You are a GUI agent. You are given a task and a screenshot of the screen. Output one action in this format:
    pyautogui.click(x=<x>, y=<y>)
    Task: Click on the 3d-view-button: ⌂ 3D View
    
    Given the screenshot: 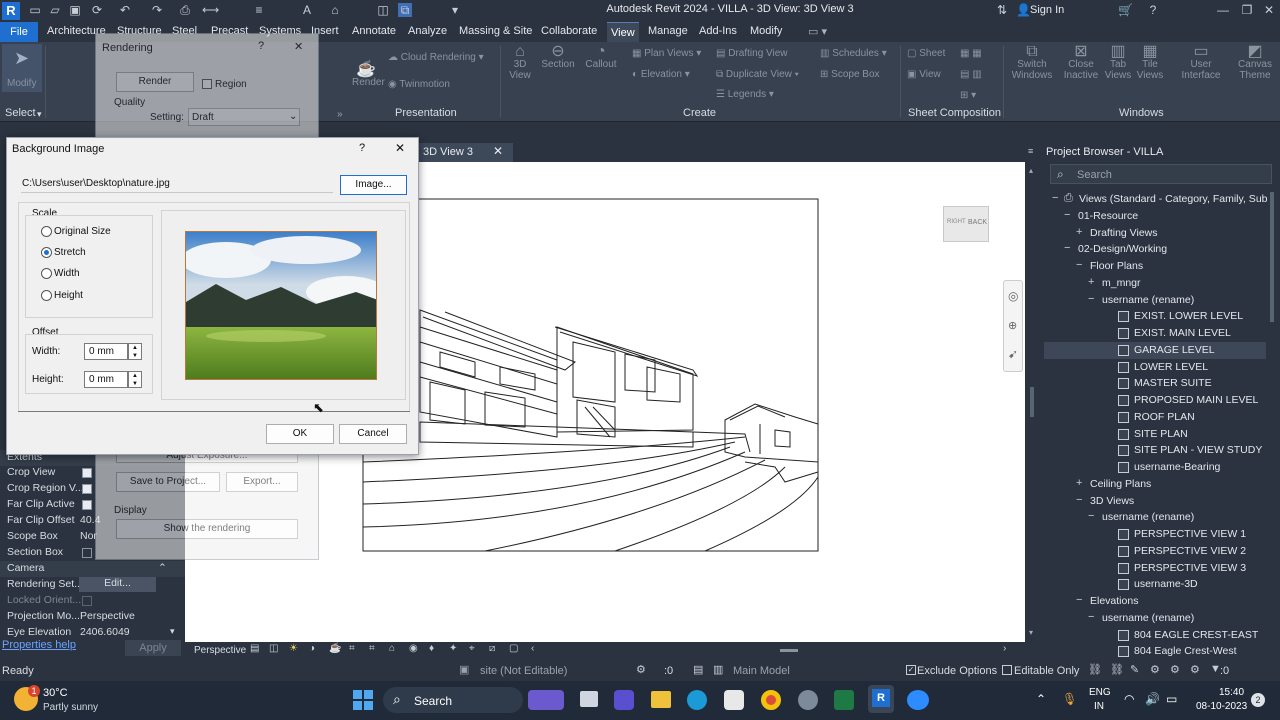 What is the action you would take?
    pyautogui.click(x=520, y=63)
    